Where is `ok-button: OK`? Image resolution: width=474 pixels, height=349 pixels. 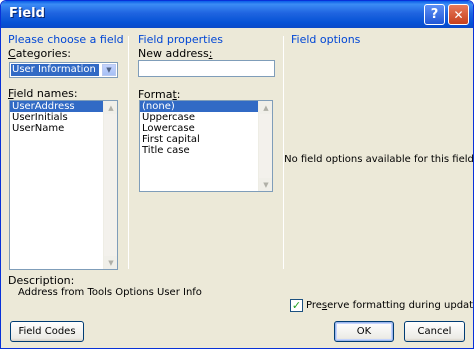
ok-button: OK is located at coordinates (364, 331).